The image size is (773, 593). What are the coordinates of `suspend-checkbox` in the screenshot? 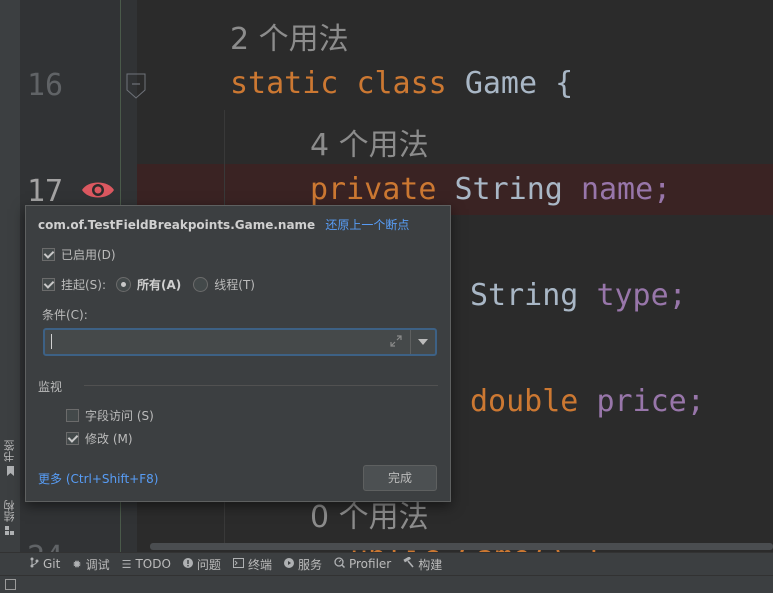 It's located at (48, 284).